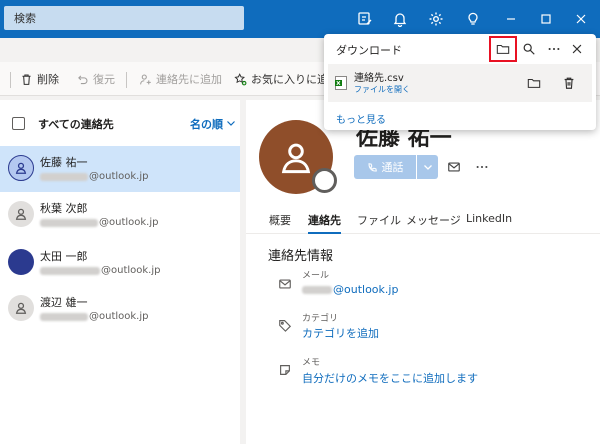 The width and height of the screenshot is (600, 444). I want to click on delete-button: 削除, so click(39, 79).